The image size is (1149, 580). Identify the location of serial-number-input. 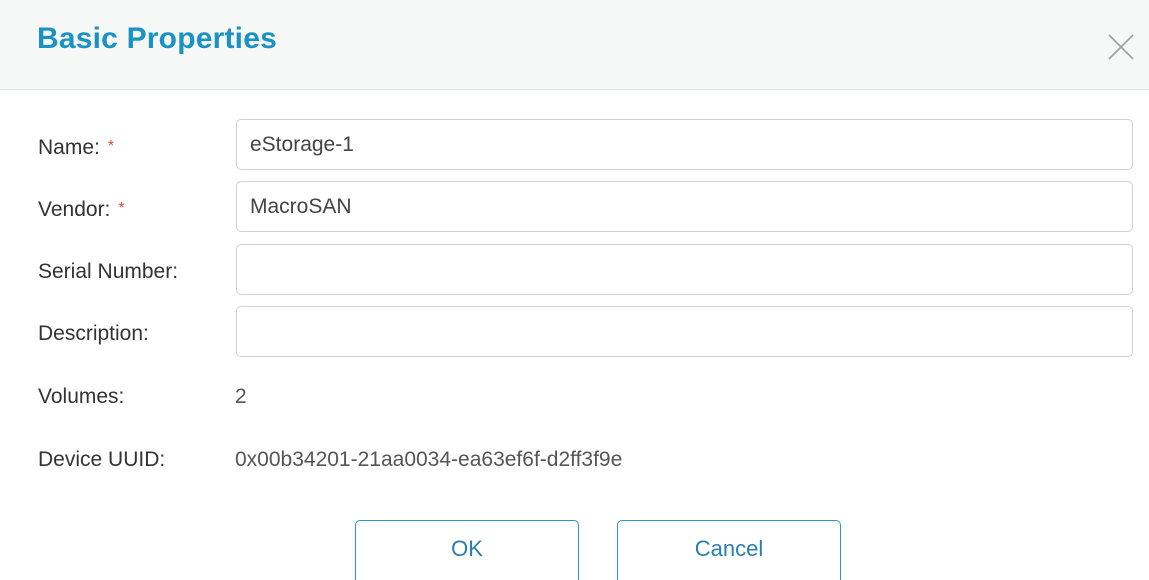
(684, 269).